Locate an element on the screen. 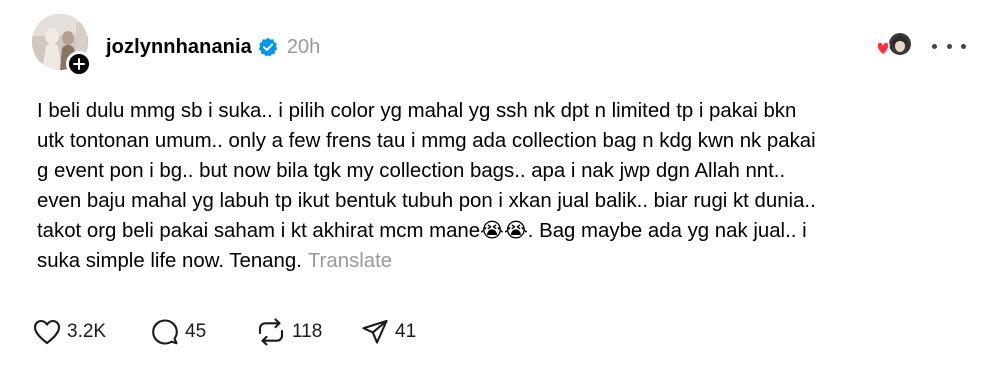  post-text-line-last: suka simple life now. Tenang. Translate is located at coordinates (512, 261).